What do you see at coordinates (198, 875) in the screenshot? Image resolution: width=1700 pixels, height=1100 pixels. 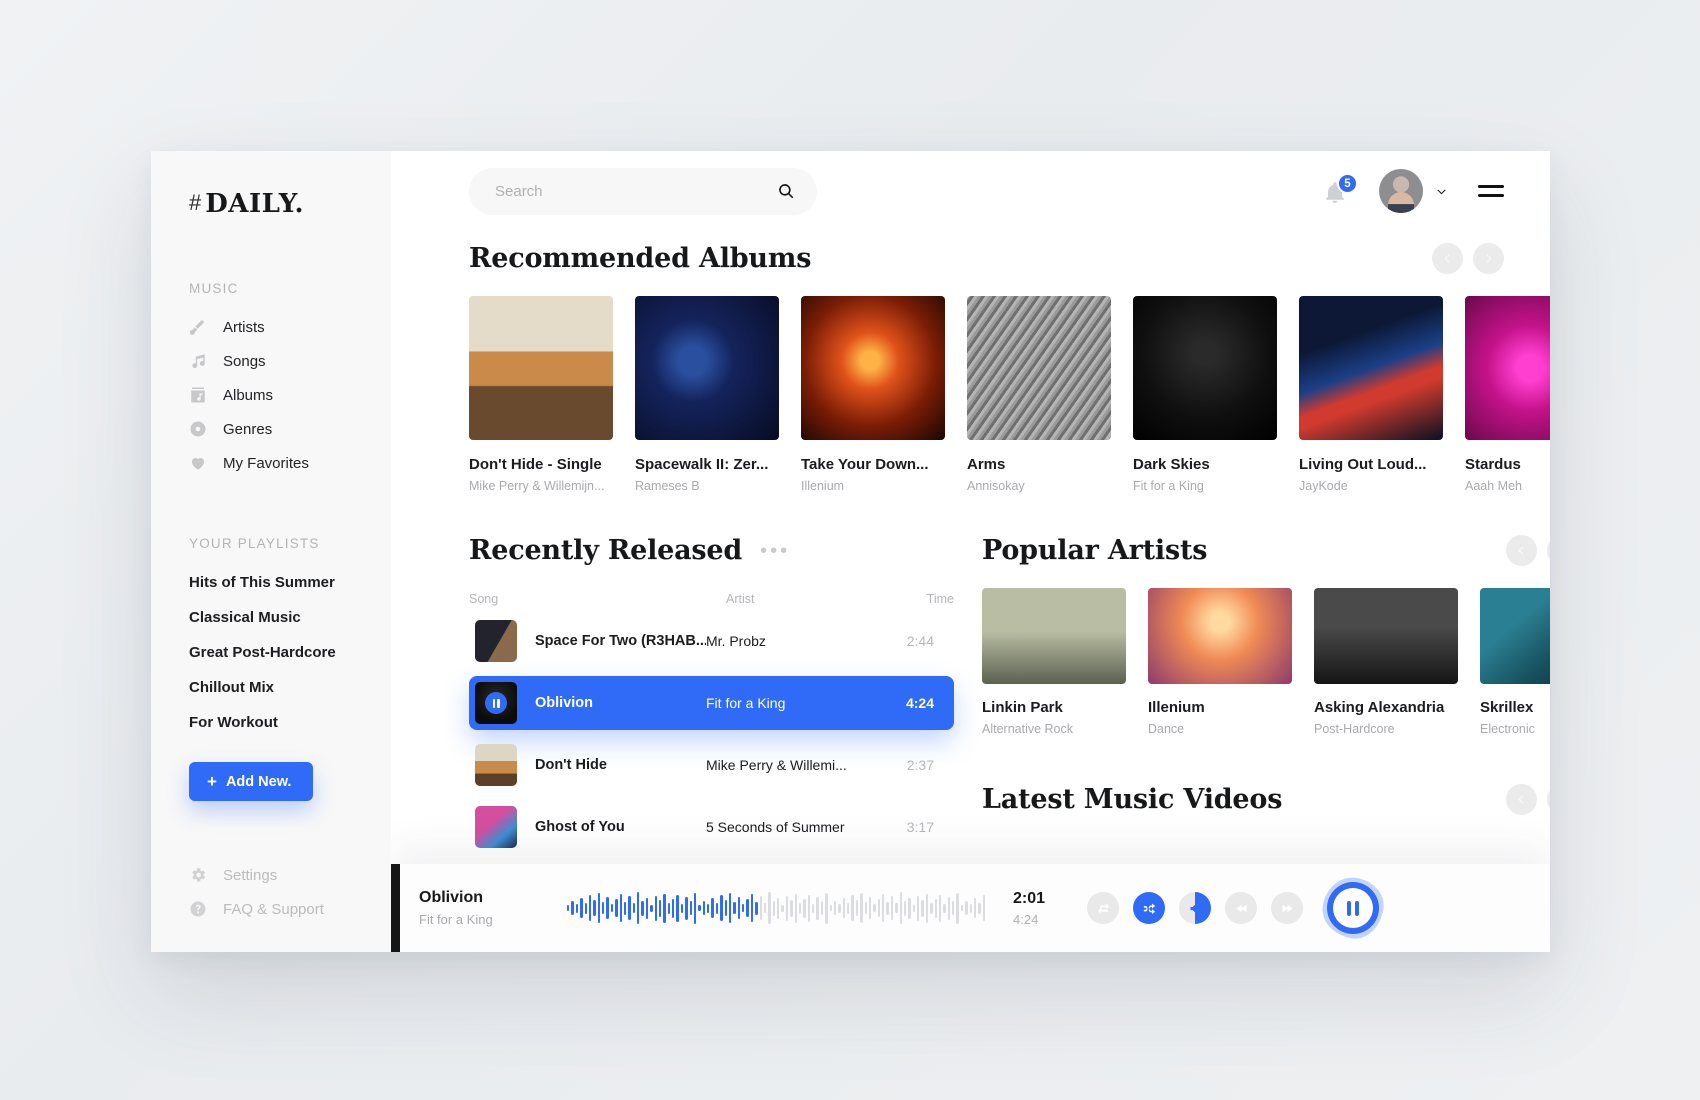 I see `gear-icon` at bounding box center [198, 875].